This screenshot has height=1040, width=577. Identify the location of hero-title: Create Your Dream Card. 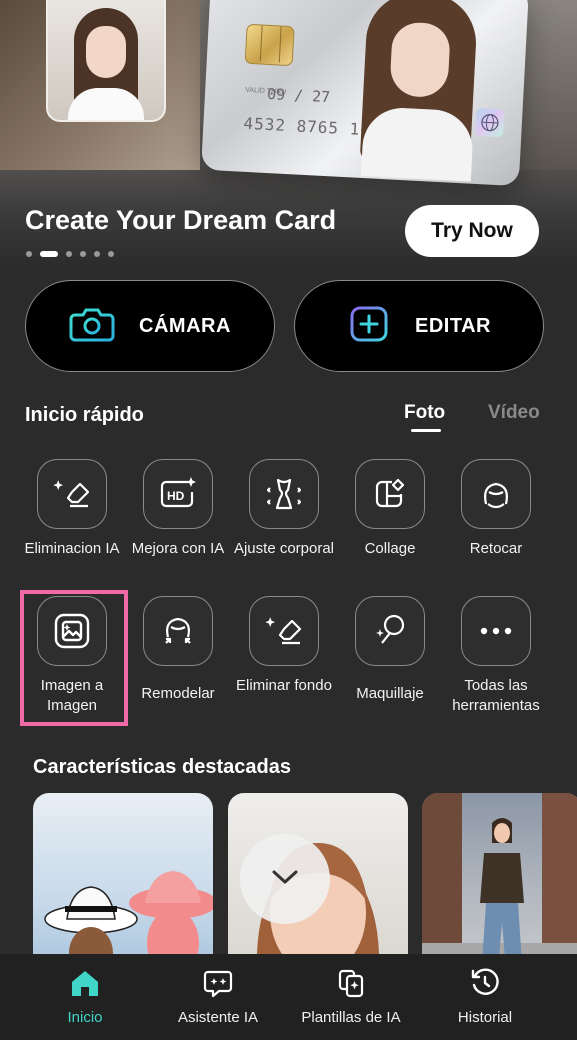
(181, 220).